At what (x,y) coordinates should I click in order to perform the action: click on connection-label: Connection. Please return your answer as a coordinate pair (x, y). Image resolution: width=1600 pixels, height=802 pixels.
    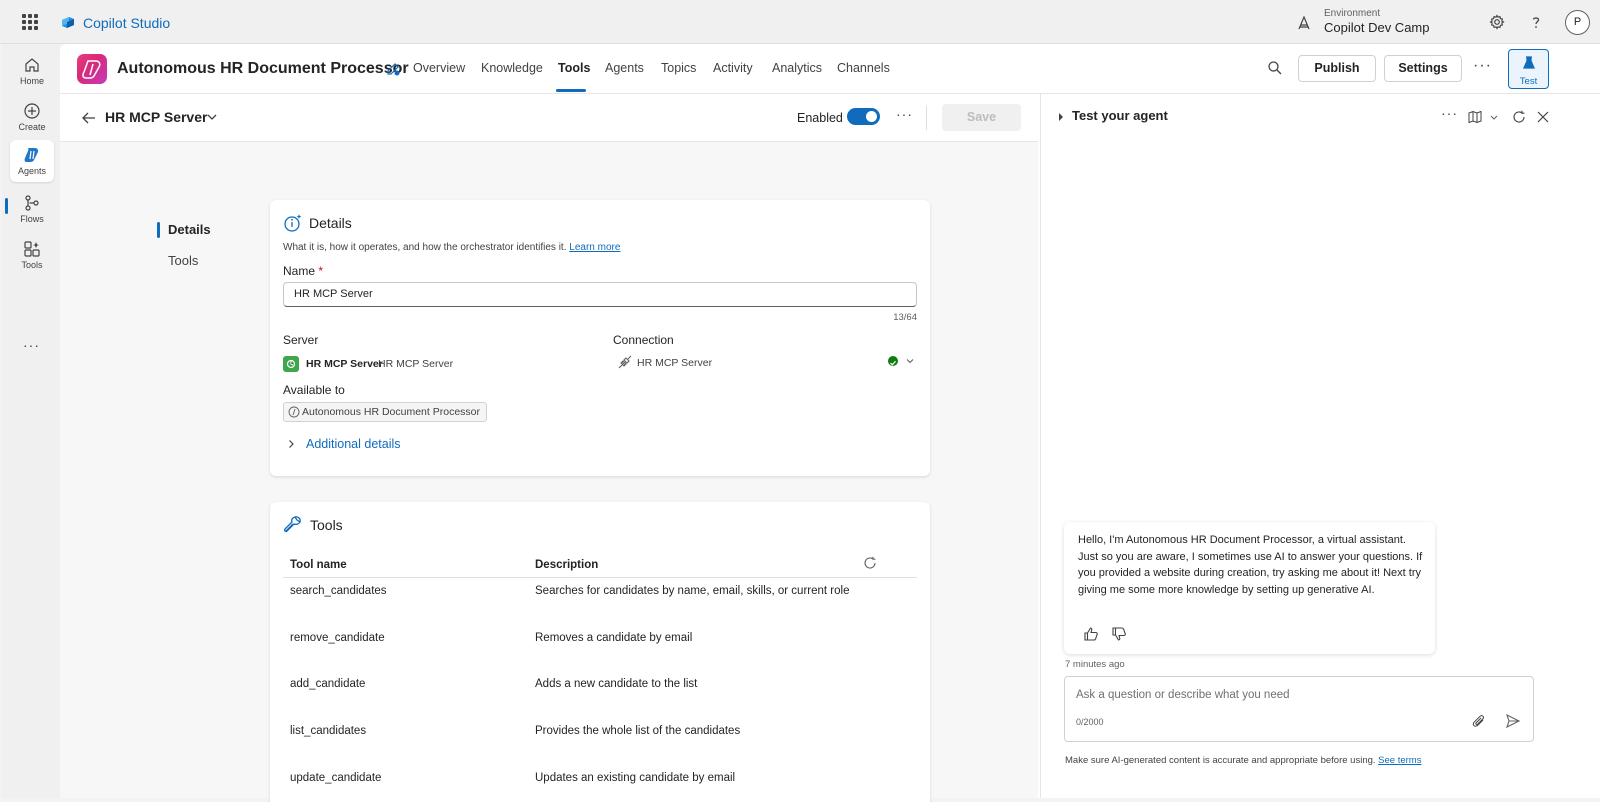
    Looking at the image, I should click on (643, 340).